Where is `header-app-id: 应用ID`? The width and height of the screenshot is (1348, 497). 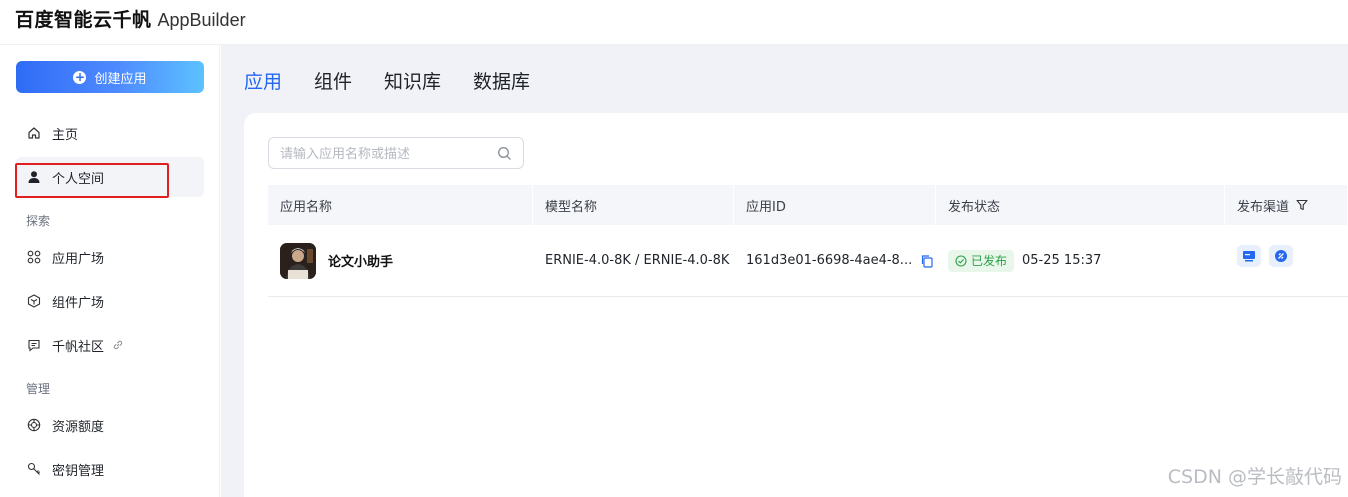 header-app-id: 应用ID is located at coordinates (835, 205).